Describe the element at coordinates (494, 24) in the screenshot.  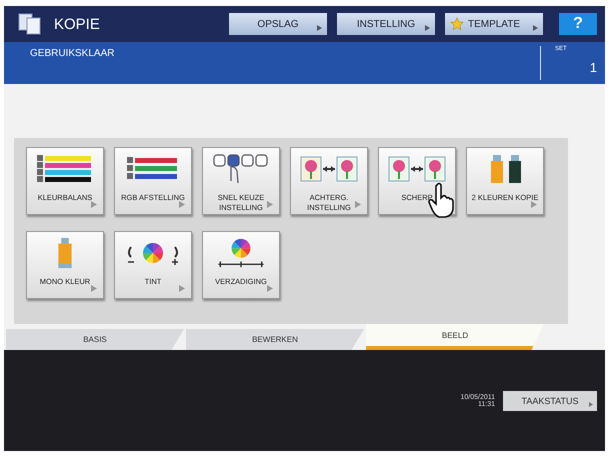
I see `header-button: TEMPLATE` at that location.